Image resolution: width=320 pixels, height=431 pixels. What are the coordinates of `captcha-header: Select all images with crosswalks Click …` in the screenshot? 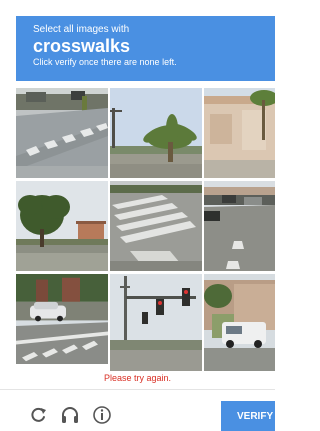 It's located at (145, 48).